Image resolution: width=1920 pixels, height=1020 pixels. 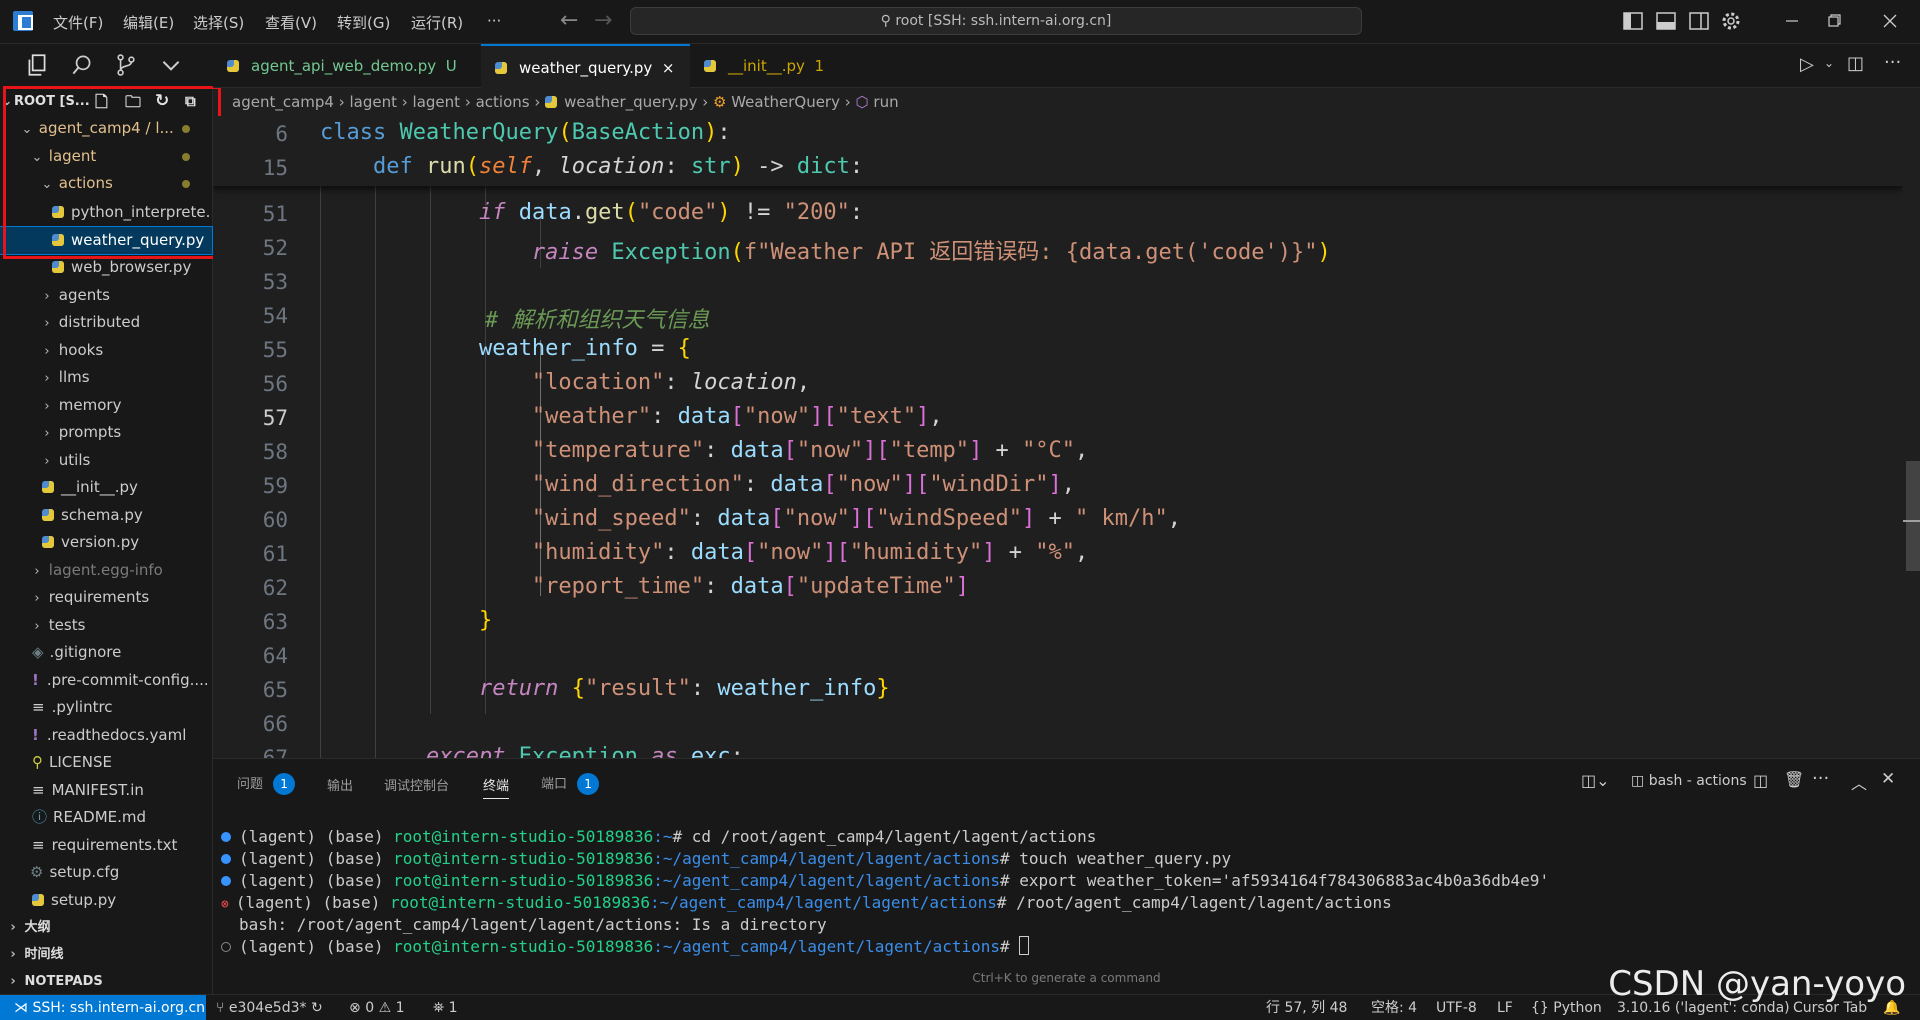 What do you see at coordinates (1834, 21) in the screenshot?
I see `restore-icon` at bounding box center [1834, 21].